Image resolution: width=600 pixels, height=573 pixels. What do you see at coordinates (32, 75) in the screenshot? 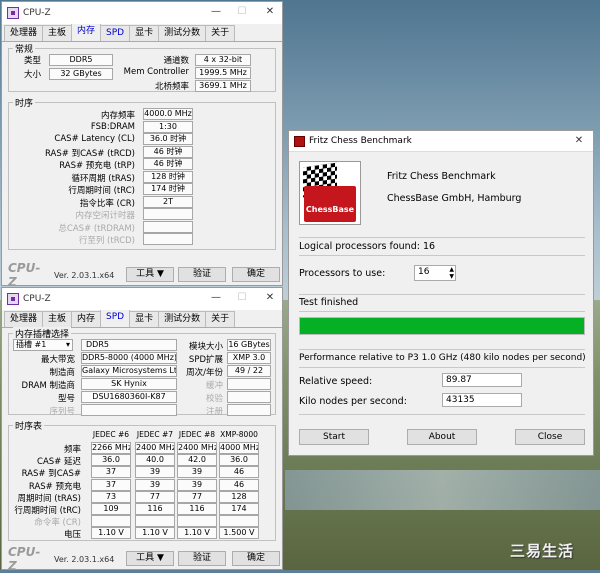
I see `size-label: 大小` at bounding box center [32, 75].